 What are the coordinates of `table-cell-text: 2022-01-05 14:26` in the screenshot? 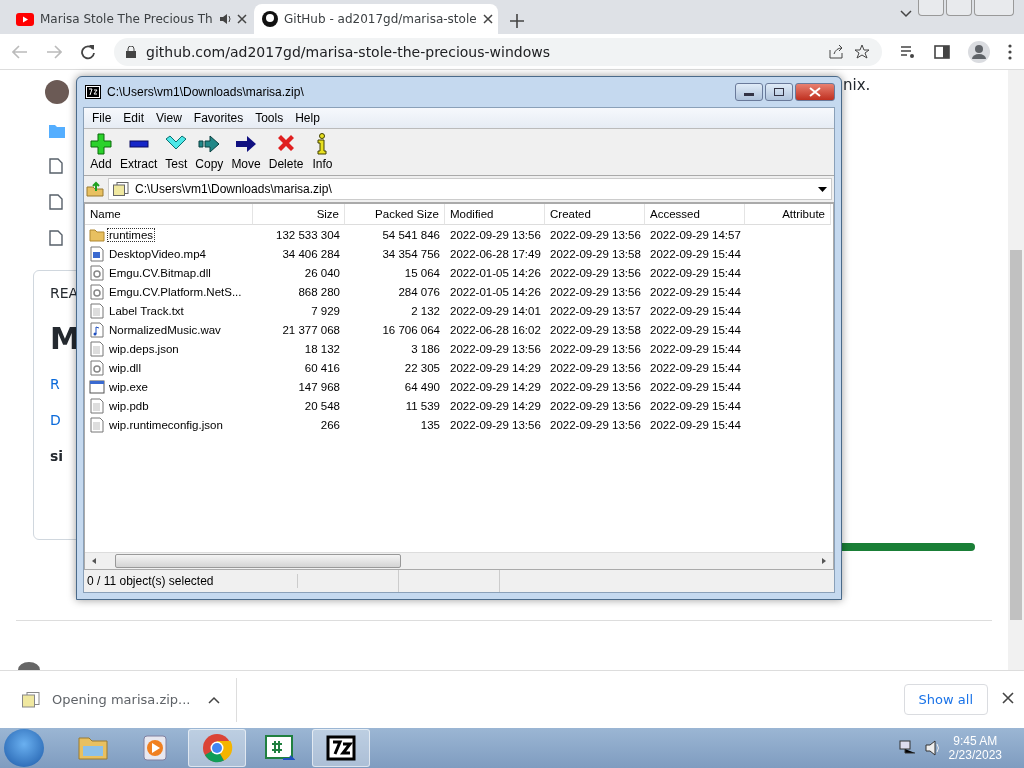 It's located at (495, 273).